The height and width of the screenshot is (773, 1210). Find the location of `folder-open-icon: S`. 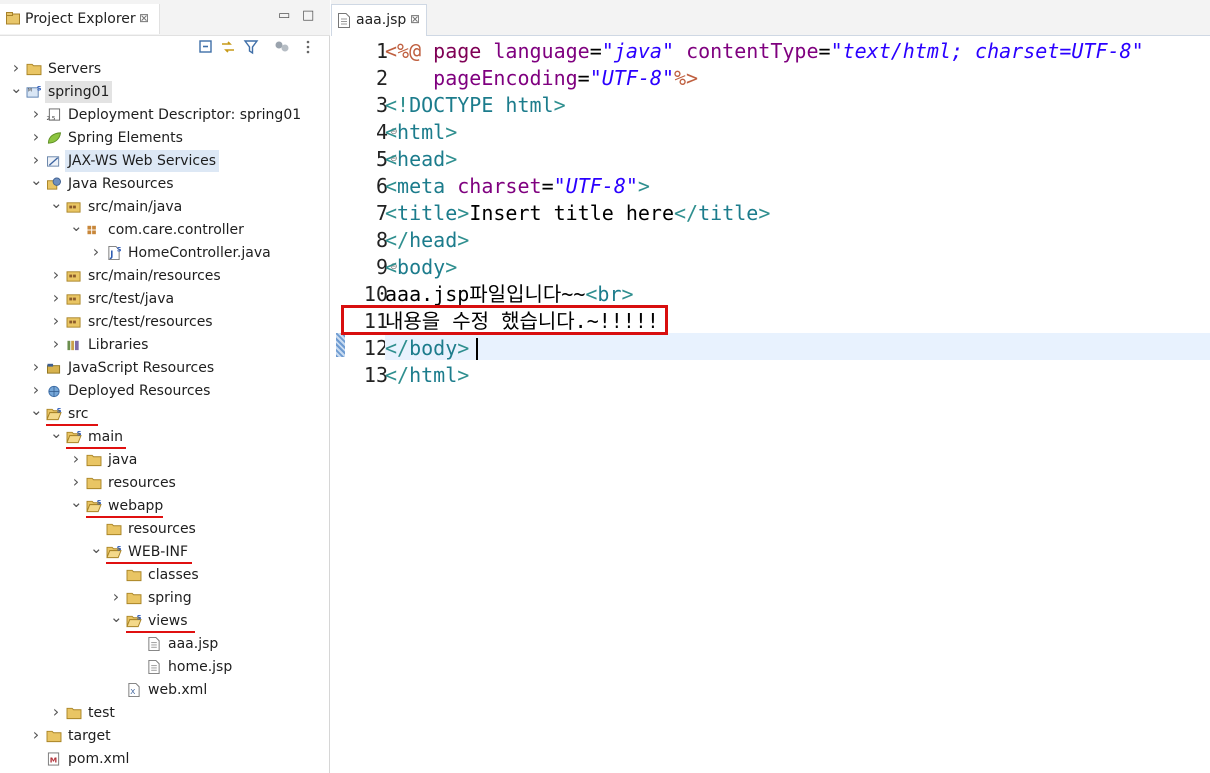

folder-open-icon: S is located at coordinates (114, 552).